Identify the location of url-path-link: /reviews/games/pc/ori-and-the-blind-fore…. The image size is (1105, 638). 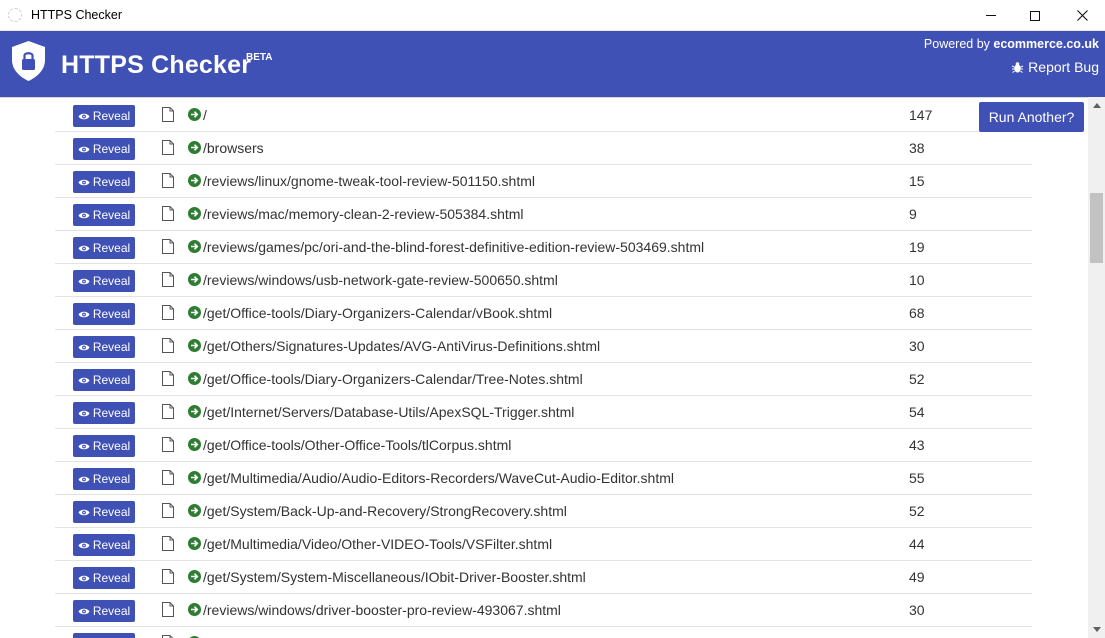
(453, 247).